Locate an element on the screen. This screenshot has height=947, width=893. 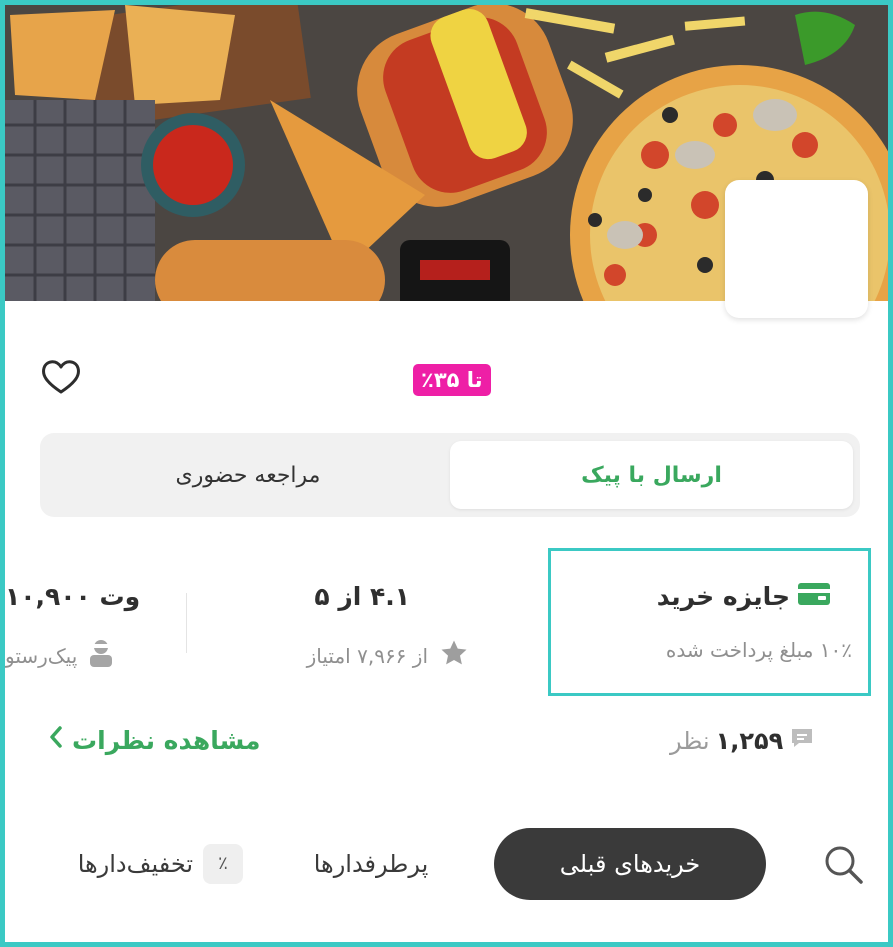
tab-popular: پرطرفدارها is located at coordinates (371, 864).